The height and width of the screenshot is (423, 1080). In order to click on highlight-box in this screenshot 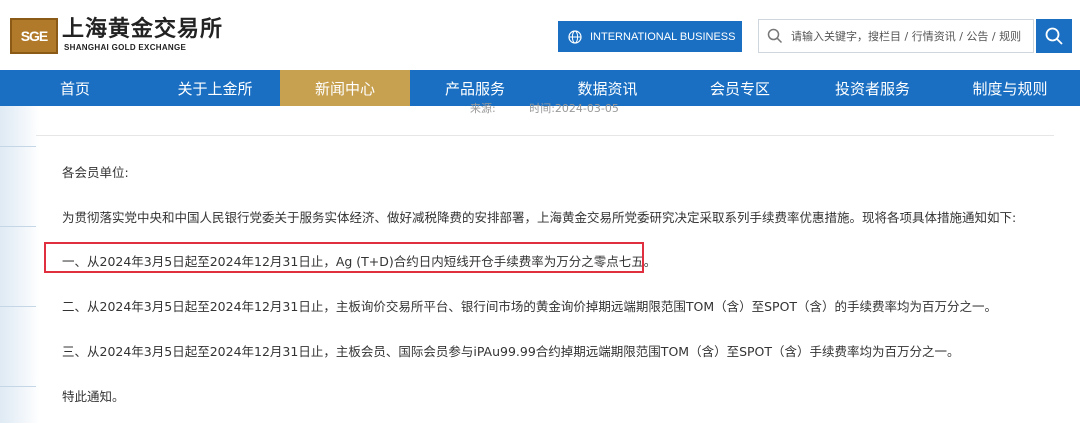, I will do `click(344, 257)`.